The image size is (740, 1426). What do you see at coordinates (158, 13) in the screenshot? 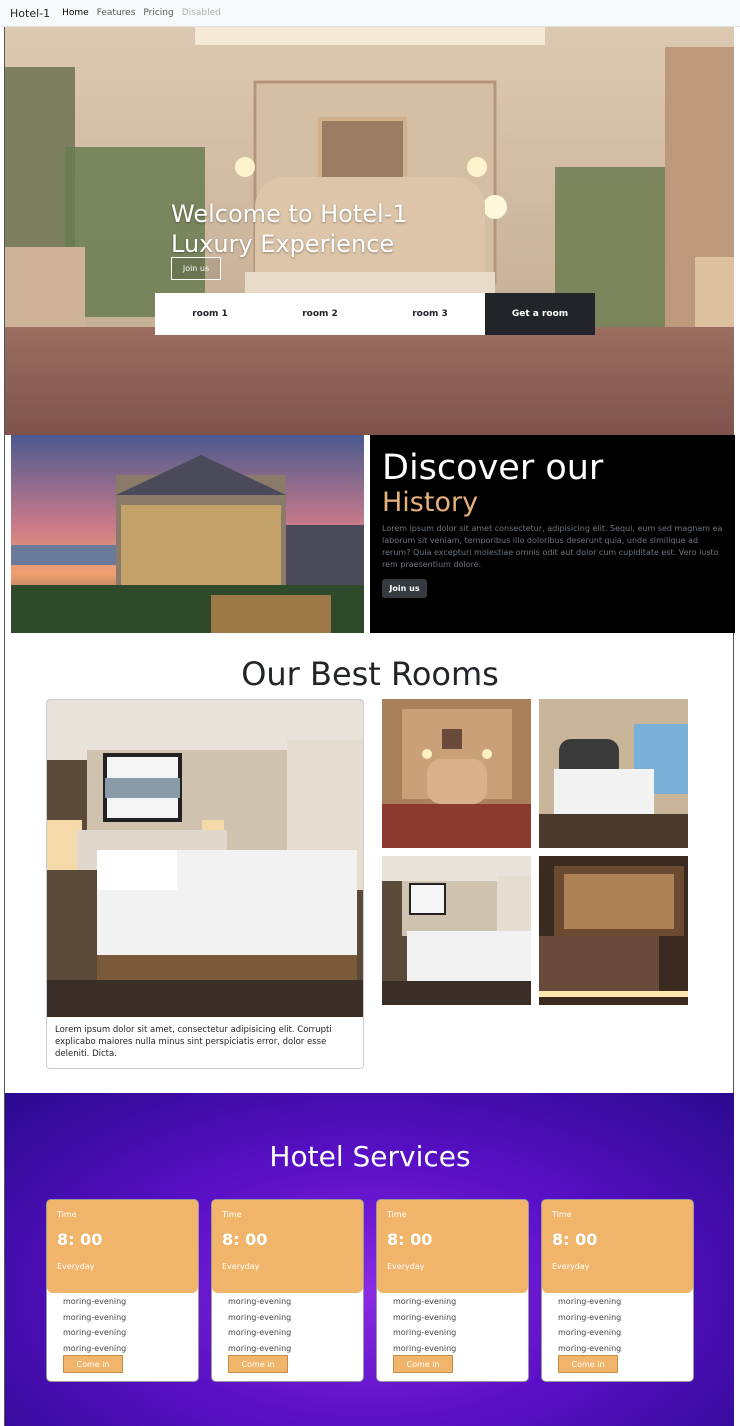
I see `nav-pricing: Pricing` at bounding box center [158, 13].